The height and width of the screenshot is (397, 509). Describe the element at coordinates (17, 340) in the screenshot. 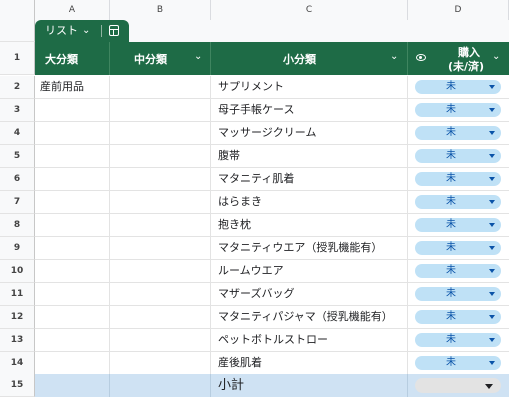

I see `row-number: 13` at that location.